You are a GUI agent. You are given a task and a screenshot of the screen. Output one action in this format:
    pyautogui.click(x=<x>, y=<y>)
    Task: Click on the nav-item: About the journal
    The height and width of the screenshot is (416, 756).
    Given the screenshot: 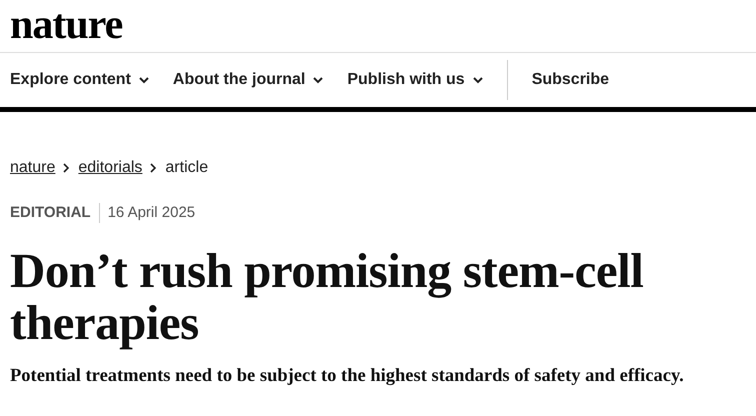 What is the action you would take?
    pyautogui.click(x=248, y=80)
    